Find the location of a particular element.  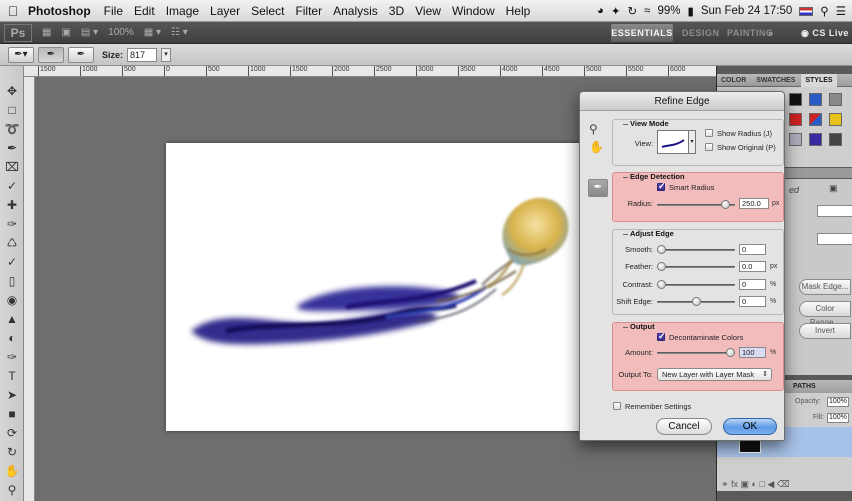

zoom-tool-icon: ⚲ is located at coordinates (12, 490).